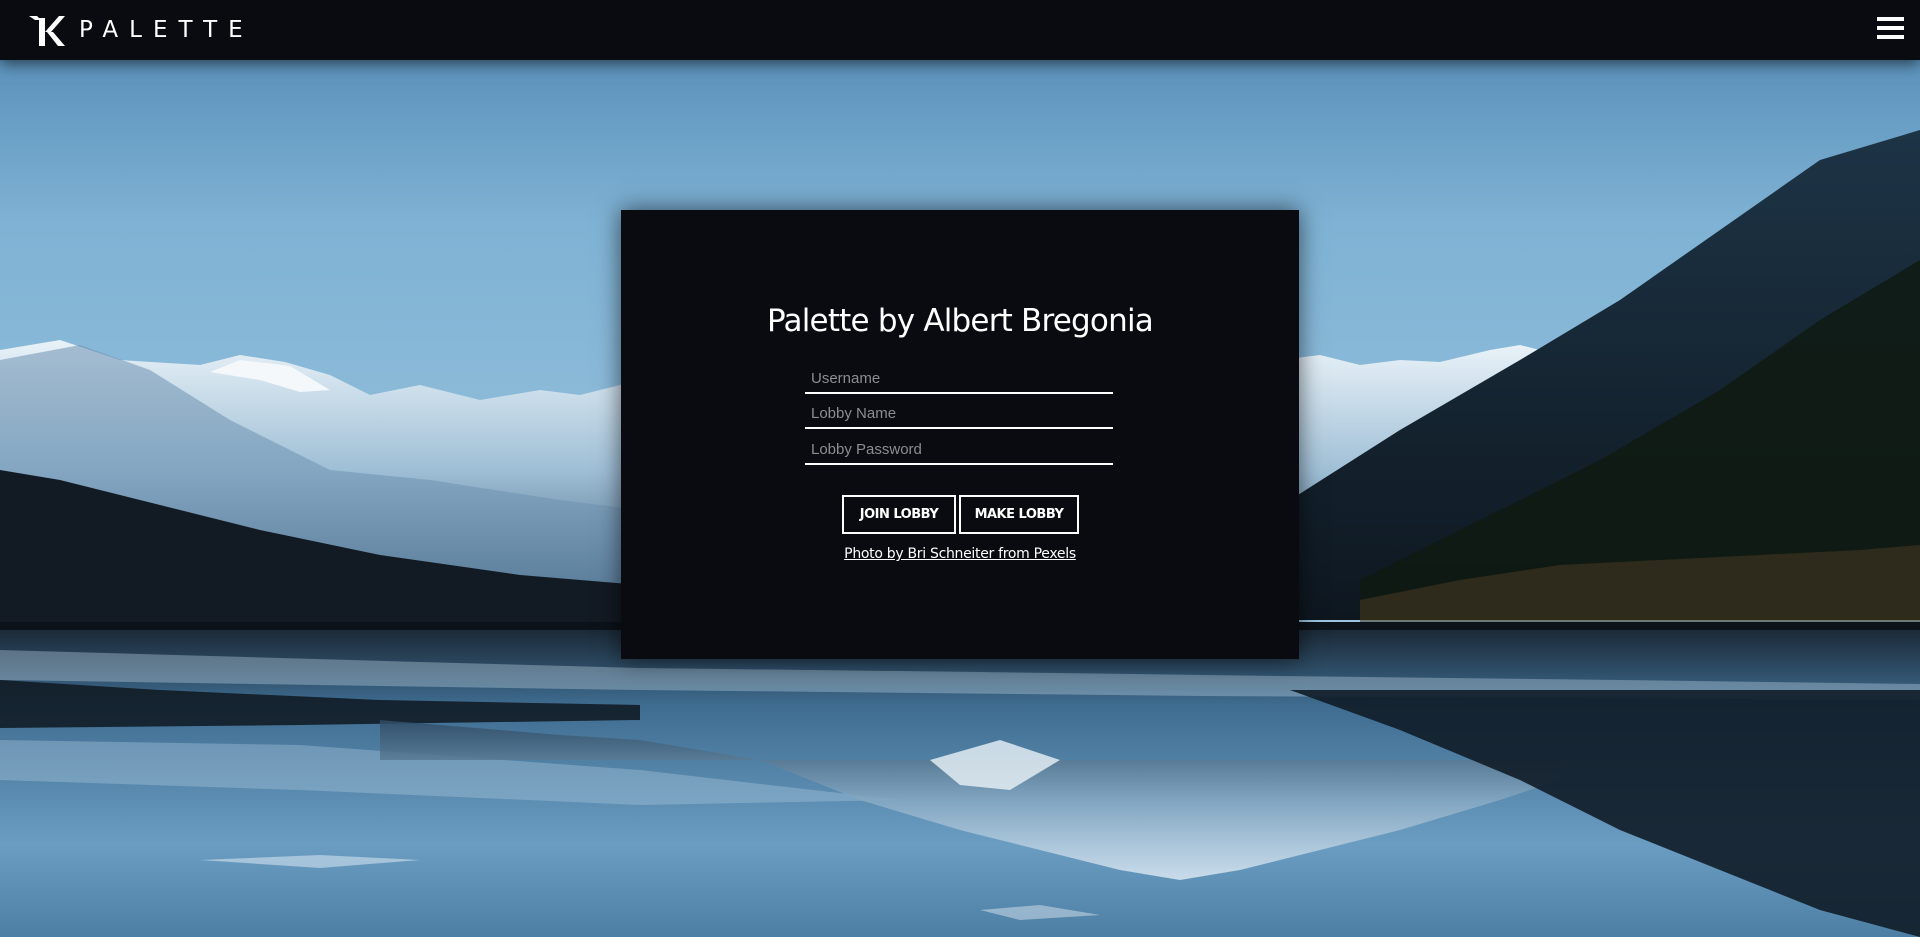  I want to click on brand-name: PALETTE, so click(166, 30).